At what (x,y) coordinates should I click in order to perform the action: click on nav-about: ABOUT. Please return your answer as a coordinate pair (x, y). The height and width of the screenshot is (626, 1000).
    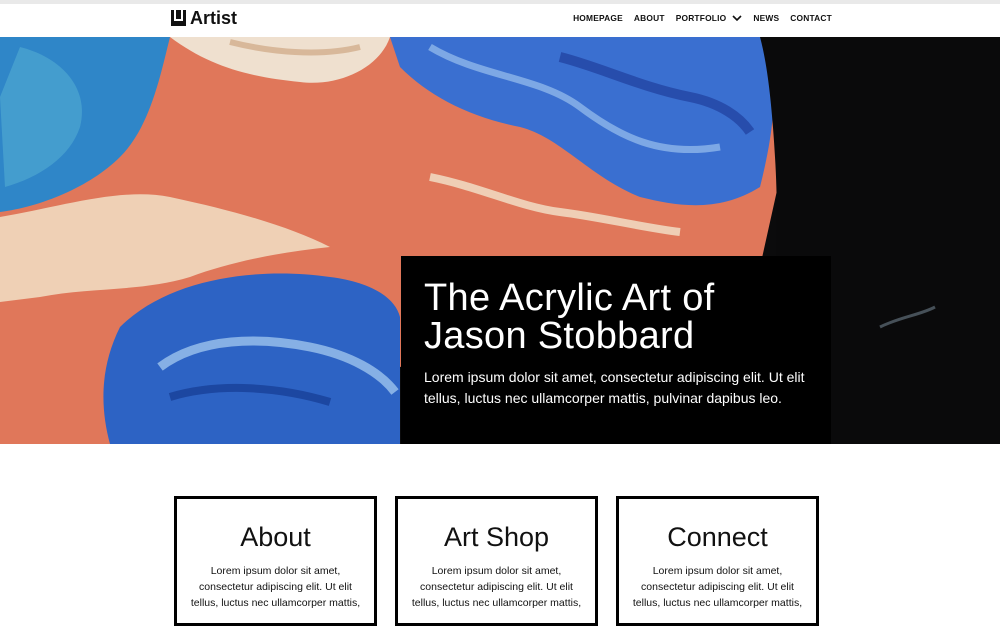
    Looking at the image, I should click on (649, 18).